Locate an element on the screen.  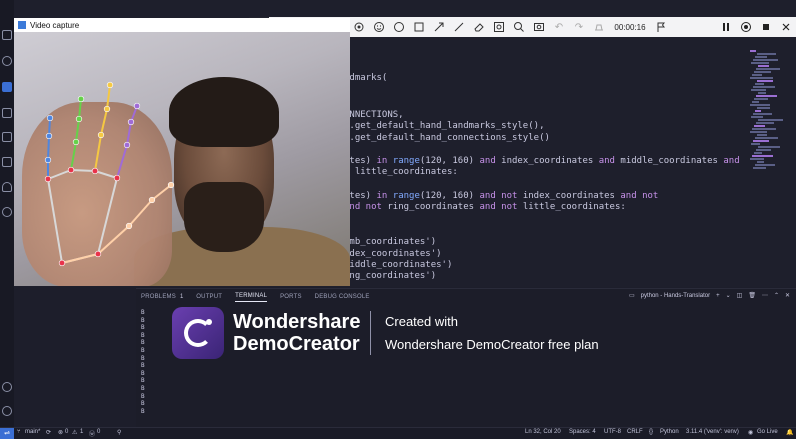
code-token: s.get_default_hand_connections_style() is located at coordinates (447, 138).